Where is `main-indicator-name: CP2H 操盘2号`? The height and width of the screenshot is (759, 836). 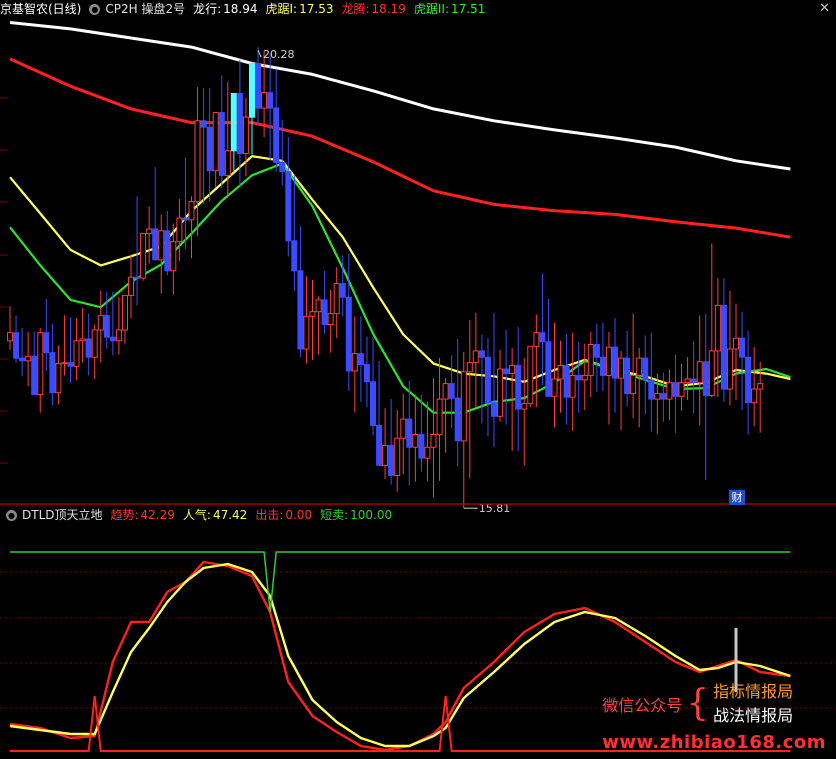
main-indicator-name: CP2H 操盘2号 is located at coordinates (145, 9).